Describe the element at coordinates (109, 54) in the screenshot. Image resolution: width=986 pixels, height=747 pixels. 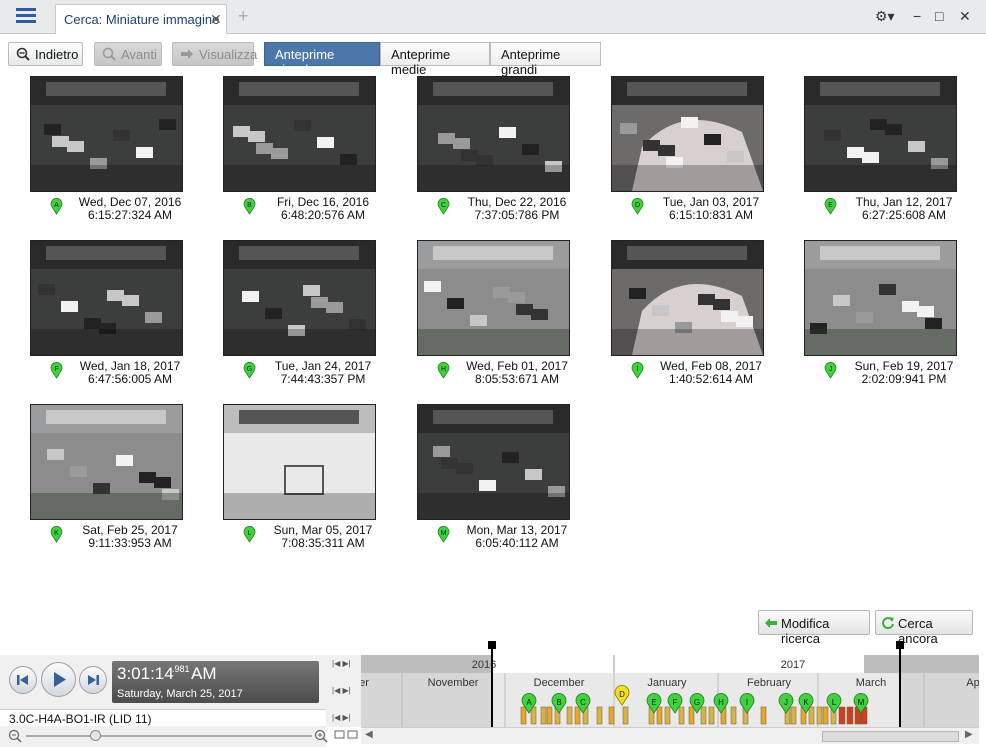
I see `zoom-in-icon` at that location.